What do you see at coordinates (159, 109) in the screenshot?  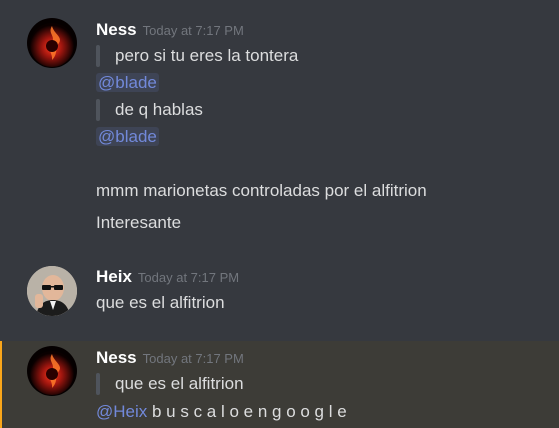 I see `quote-text: de q hablas` at bounding box center [159, 109].